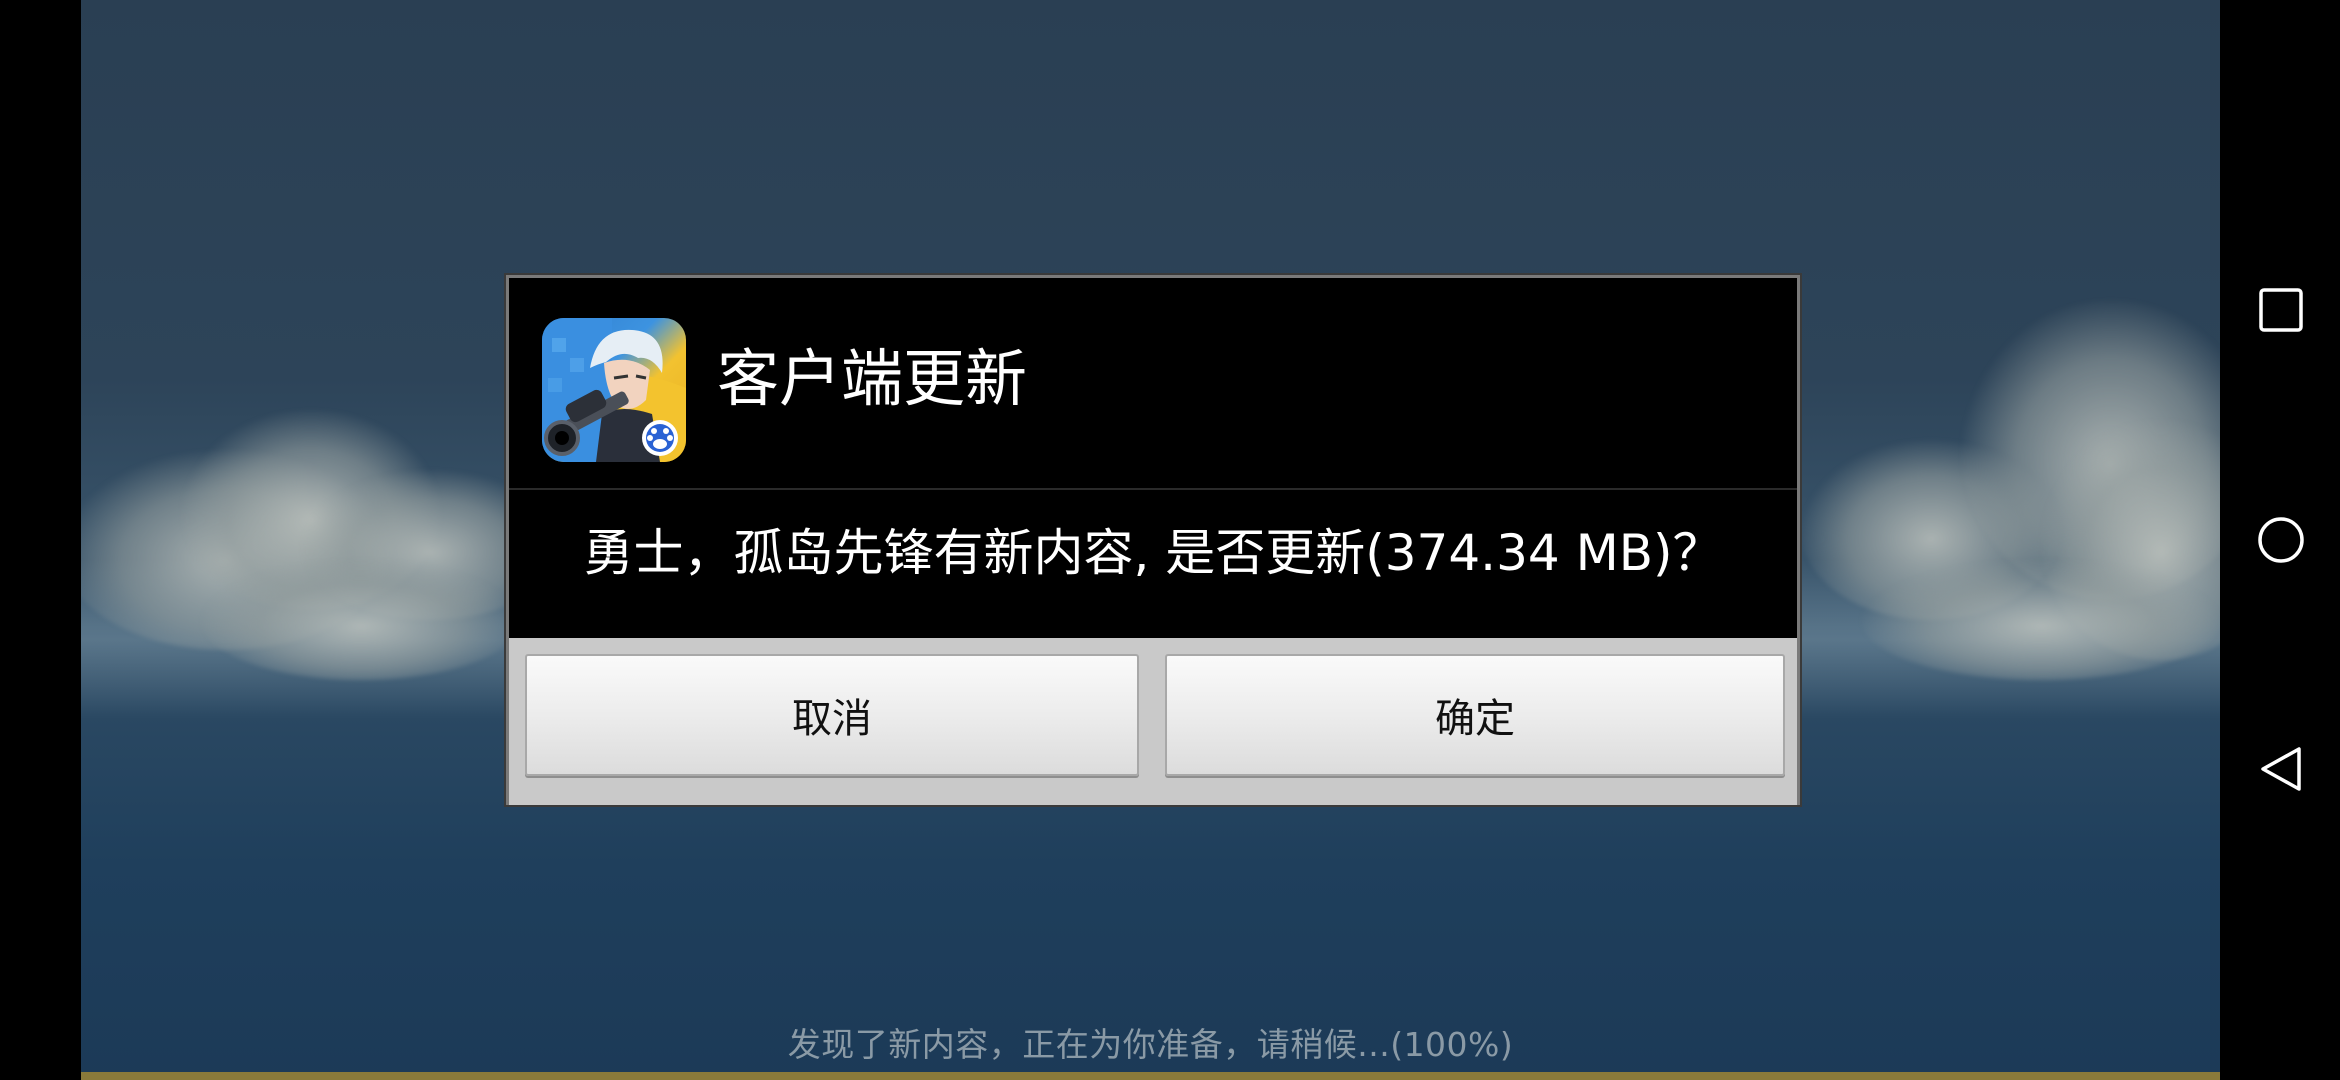  What do you see at coordinates (1150, 1076) in the screenshot?
I see `loading-progress-bar` at bounding box center [1150, 1076].